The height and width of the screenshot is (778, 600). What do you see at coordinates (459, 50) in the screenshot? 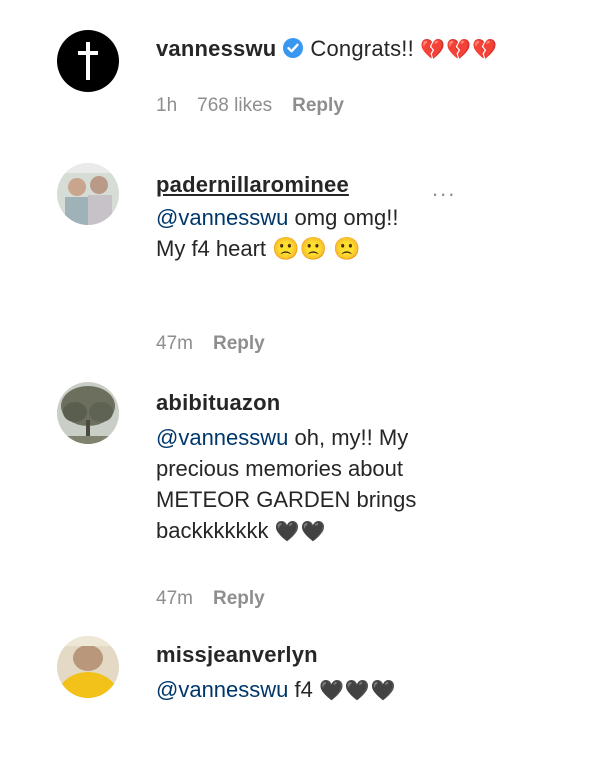
I see `broken-heart-emoji: 💔💔💔` at bounding box center [459, 50].